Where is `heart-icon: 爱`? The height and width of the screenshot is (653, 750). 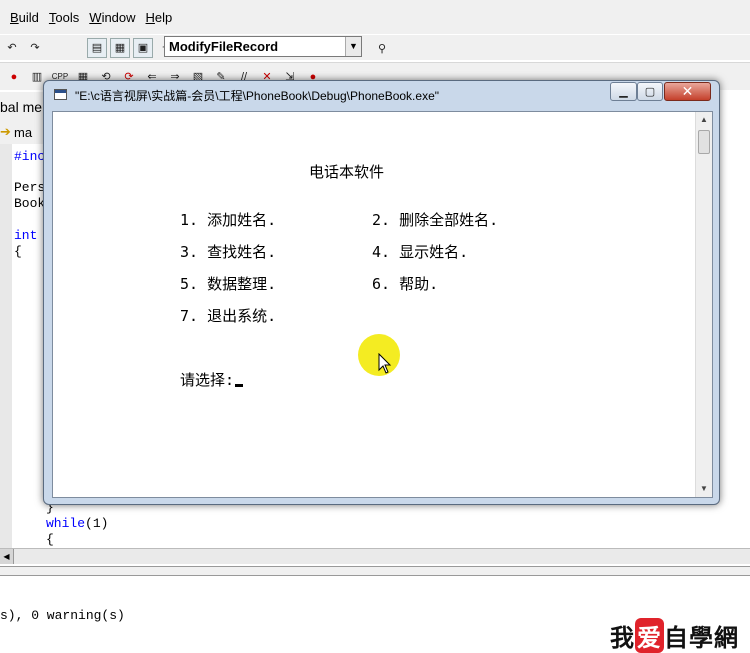 heart-icon: 爱 is located at coordinates (649, 635).